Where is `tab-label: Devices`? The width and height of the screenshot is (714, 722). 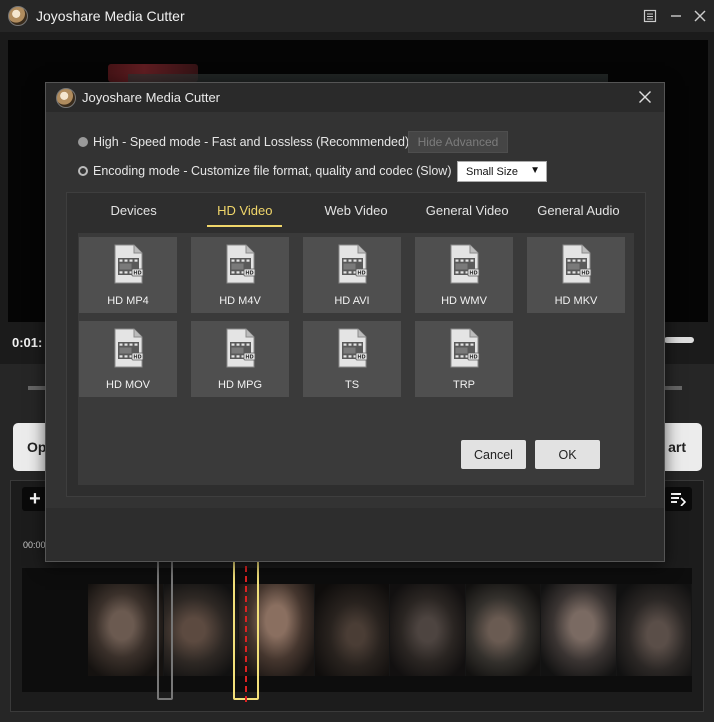 tab-label: Devices is located at coordinates (133, 210).